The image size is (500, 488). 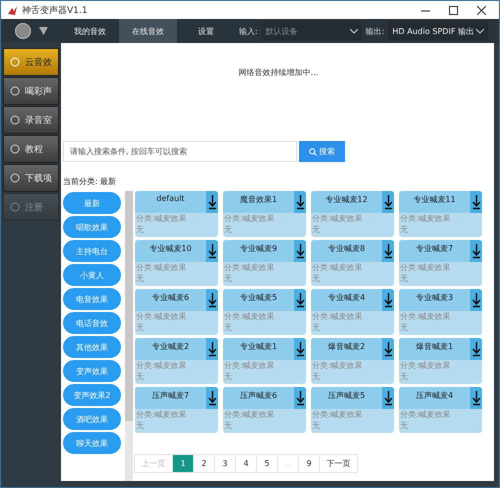 I want to click on sidebar-item: 教程, so click(x=31, y=149).